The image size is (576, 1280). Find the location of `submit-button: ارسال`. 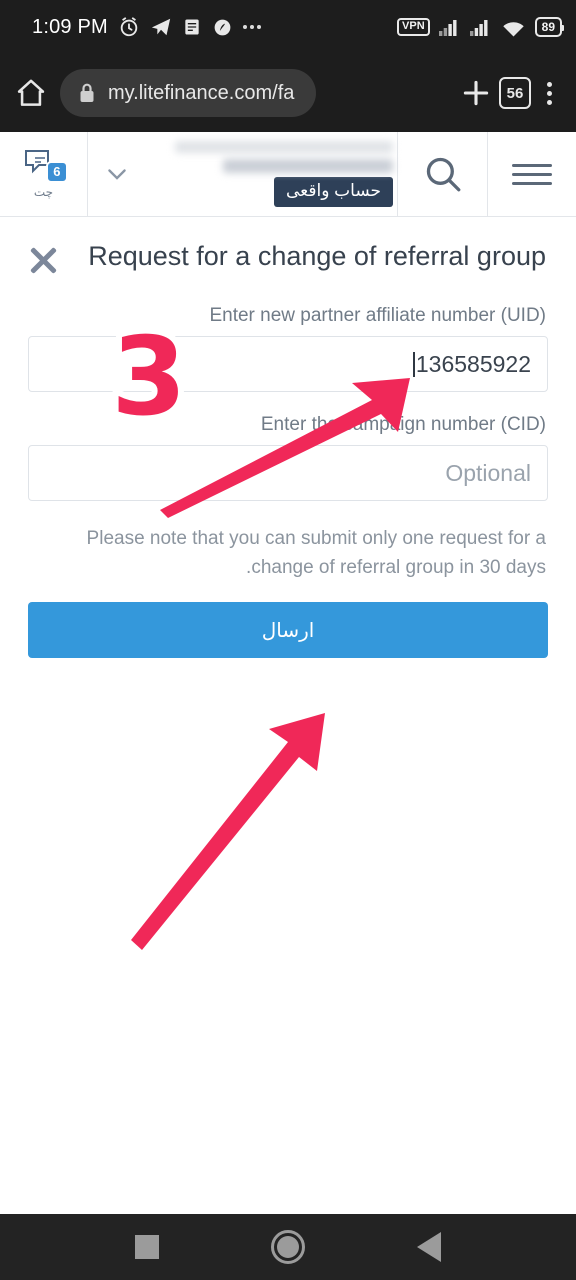

submit-button: ارسال is located at coordinates (288, 630).